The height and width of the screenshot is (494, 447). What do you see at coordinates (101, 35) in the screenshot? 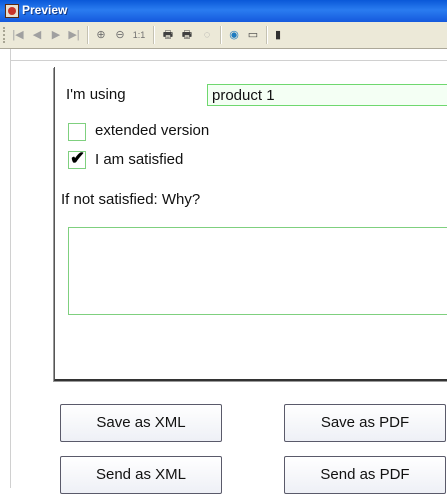
I see `zoom-in-icon: ⊕` at bounding box center [101, 35].